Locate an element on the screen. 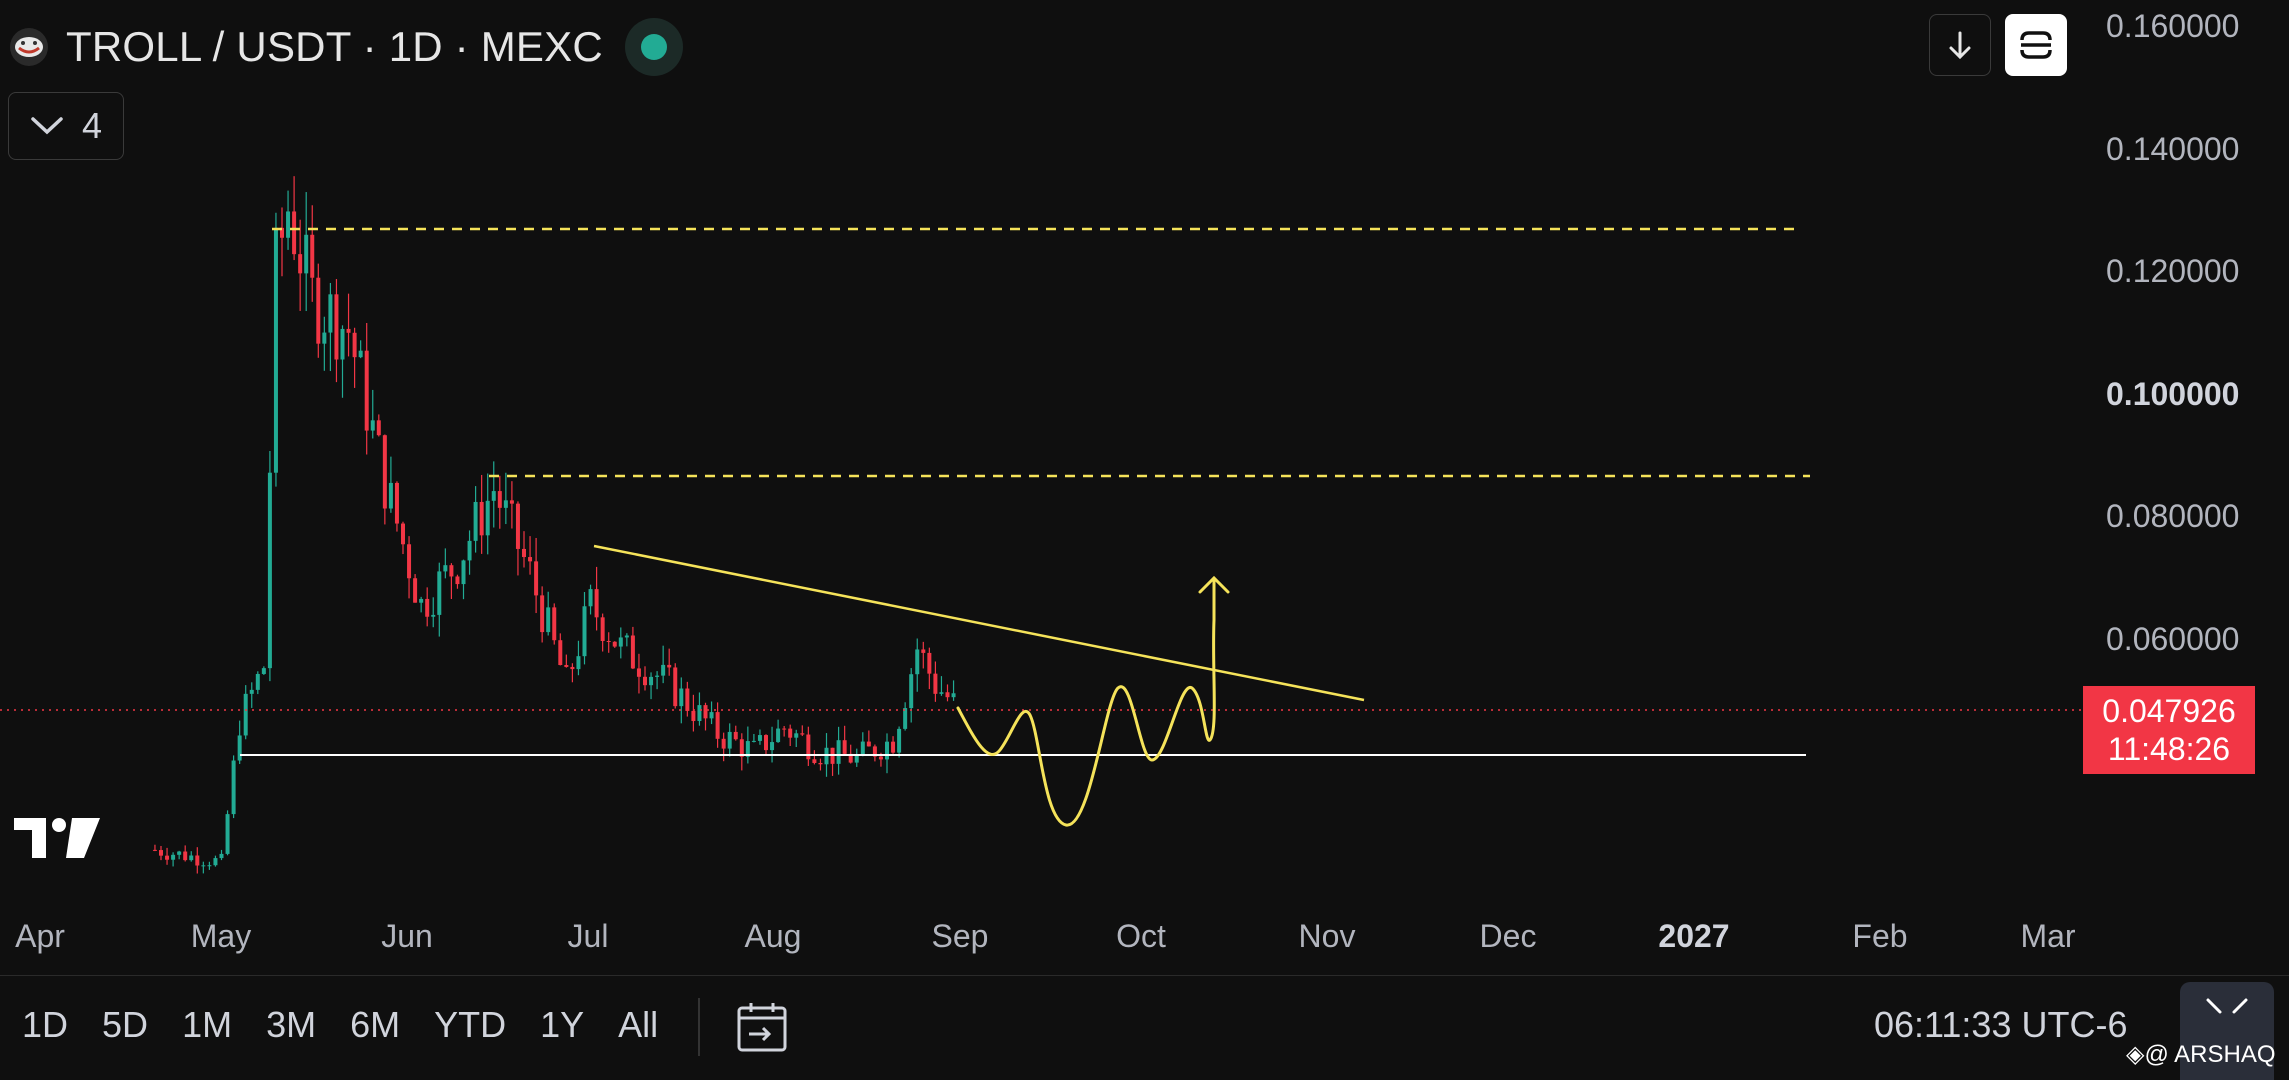 Image resolution: width=2289 pixels, height=1080 pixels. calendar-range-icon is located at coordinates (762, 1029).